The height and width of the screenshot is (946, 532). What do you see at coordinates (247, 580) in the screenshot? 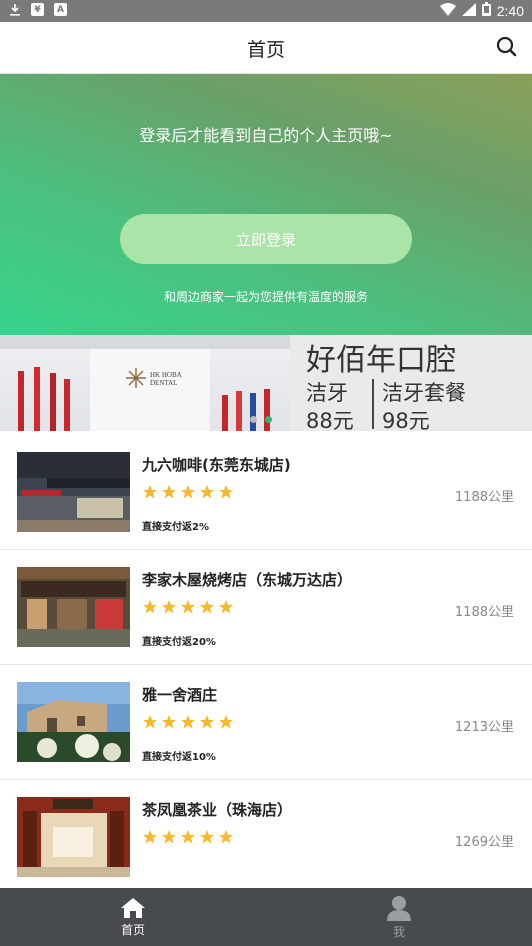
I see `shop-name: 李家木屋烧烤店（东城万达店）` at bounding box center [247, 580].